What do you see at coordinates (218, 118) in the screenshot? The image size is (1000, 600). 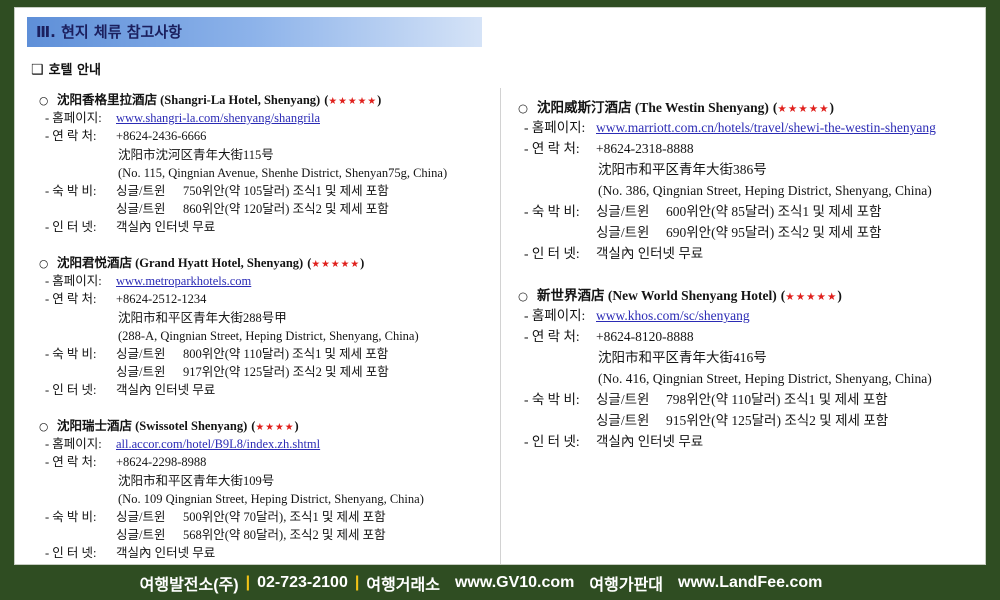 I see `homepage-link: www.shangri-la.com/shenyang/shangrila` at bounding box center [218, 118].